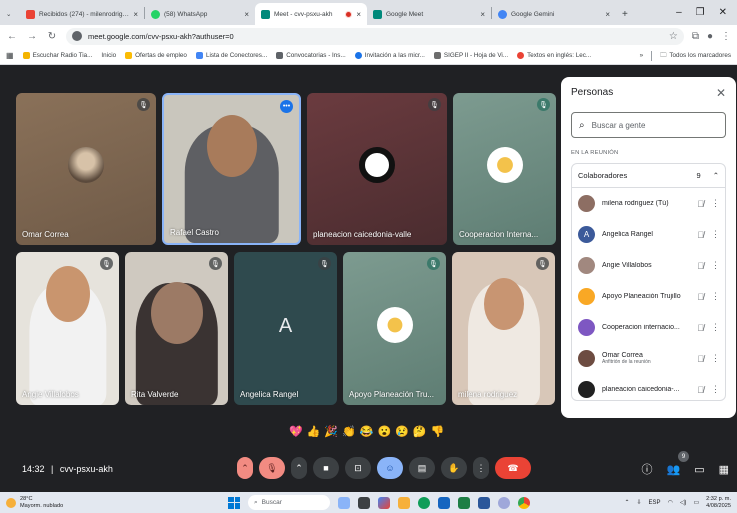  What do you see at coordinates (464, 502) in the screenshot?
I see `excel-icon` at bounding box center [464, 502].